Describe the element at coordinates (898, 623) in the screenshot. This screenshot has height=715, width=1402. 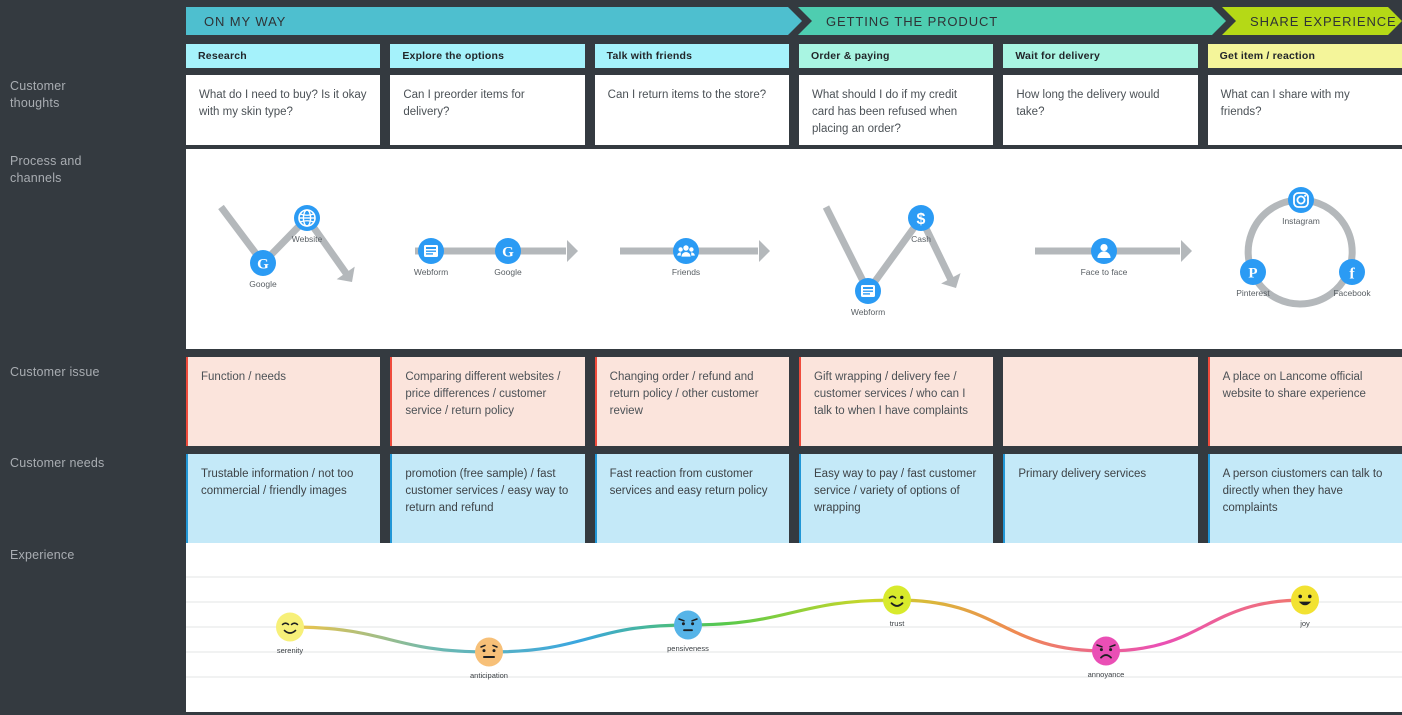
I see `experience-point-label: trust` at that location.